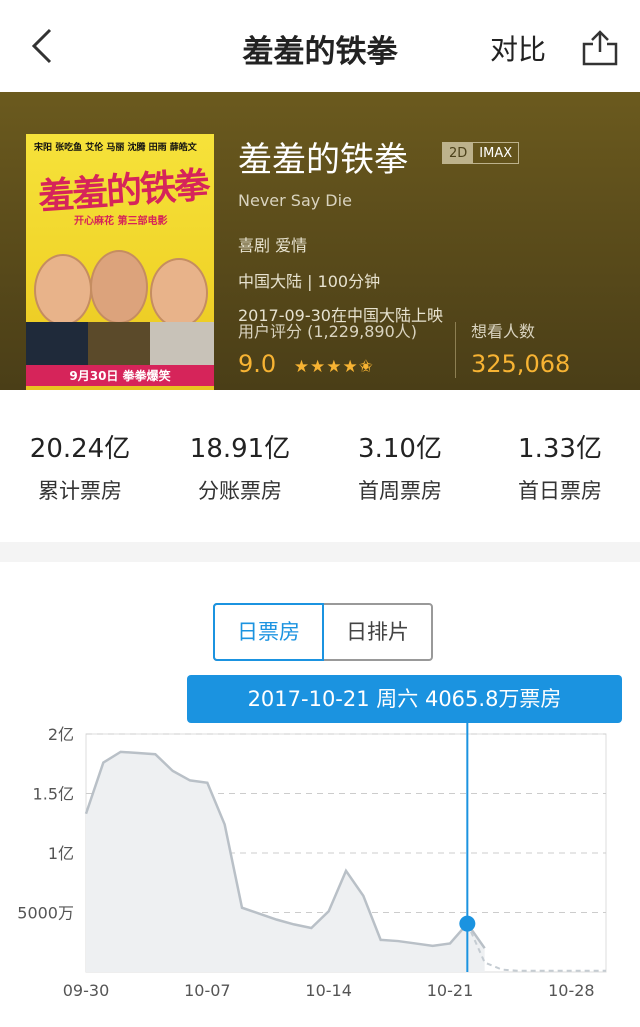 The width and height of the screenshot is (640, 1027). I want to click on section-divider, so click(320, 552).